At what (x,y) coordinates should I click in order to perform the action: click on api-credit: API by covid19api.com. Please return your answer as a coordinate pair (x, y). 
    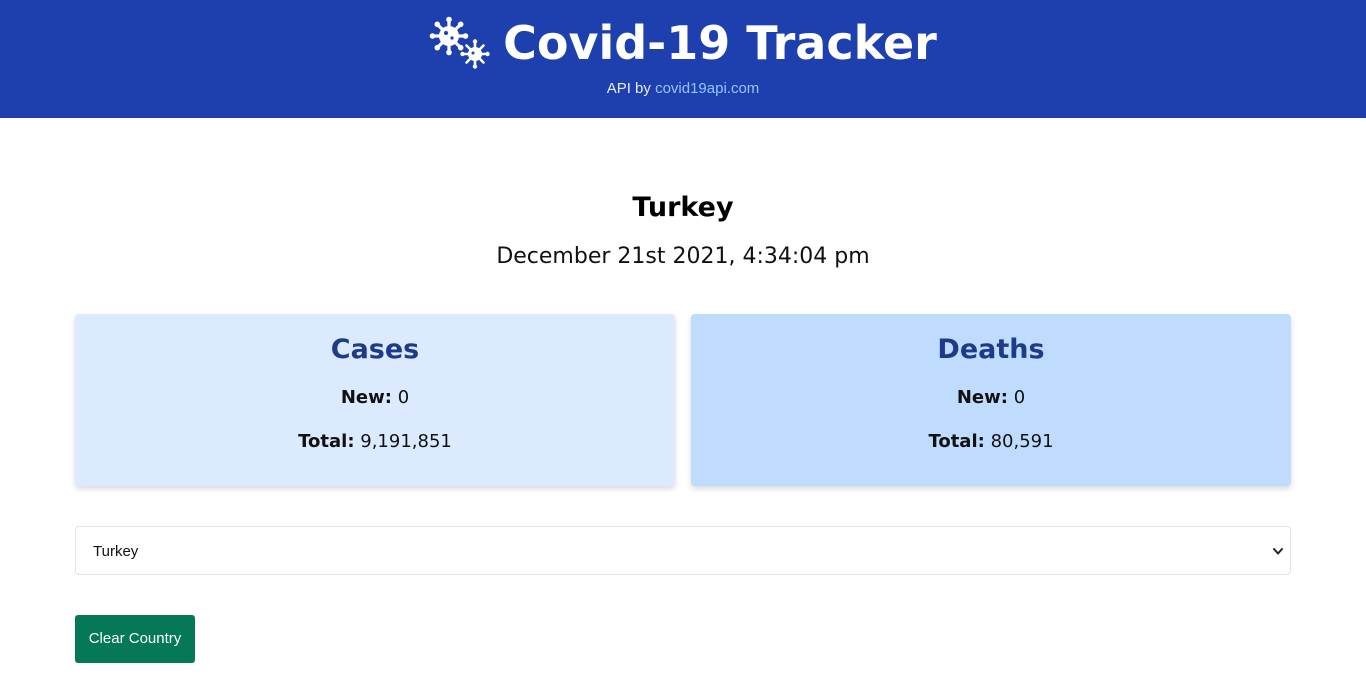
    Looking at the image, I should click on (683, 88).